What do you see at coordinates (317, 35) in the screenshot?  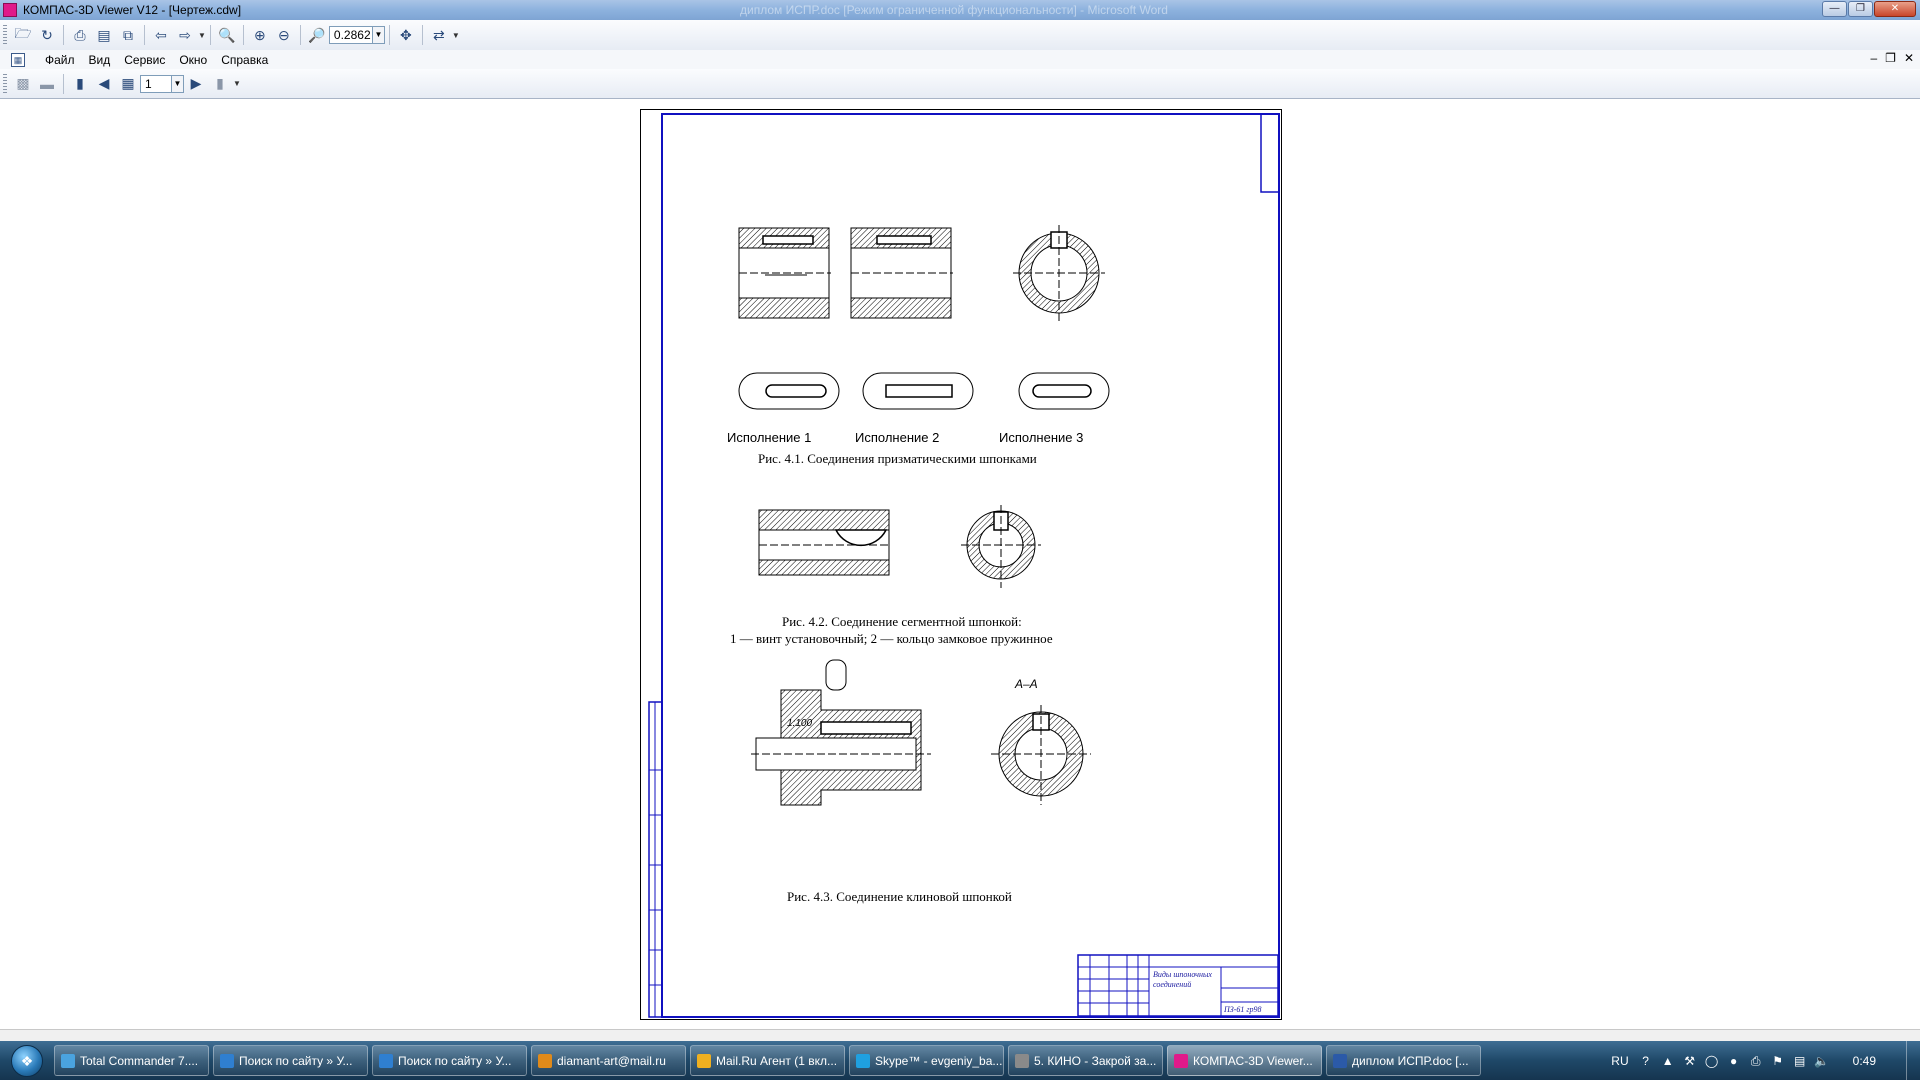 I see `zoom-scale-icon: 🔎` at bounding box center [317, 35].